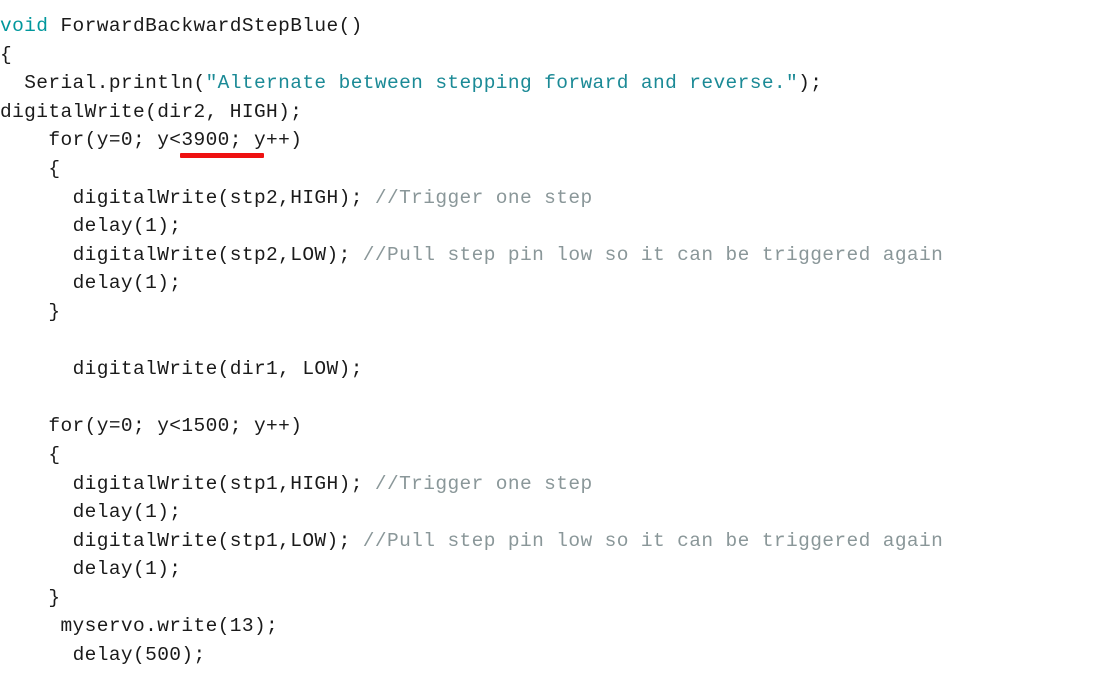 This screenshot has height=680, width=1102. I want to click on code-line: for(y=0; y<3900; y++), so click(551, 140).